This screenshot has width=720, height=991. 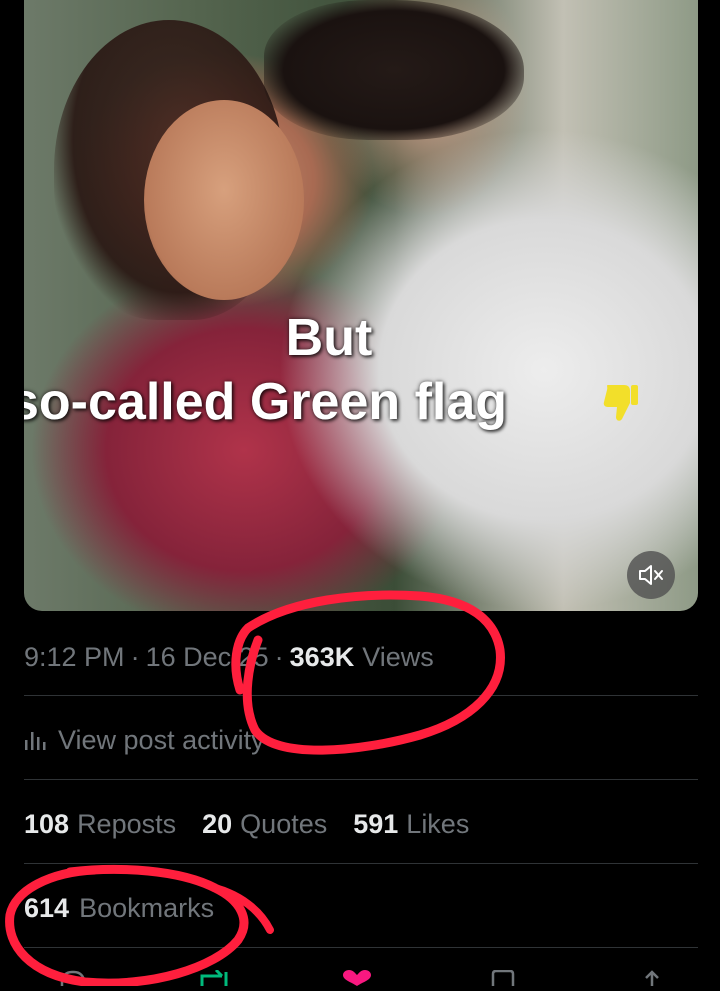 I want to click on reply-icon, so click(x=72, y=980).